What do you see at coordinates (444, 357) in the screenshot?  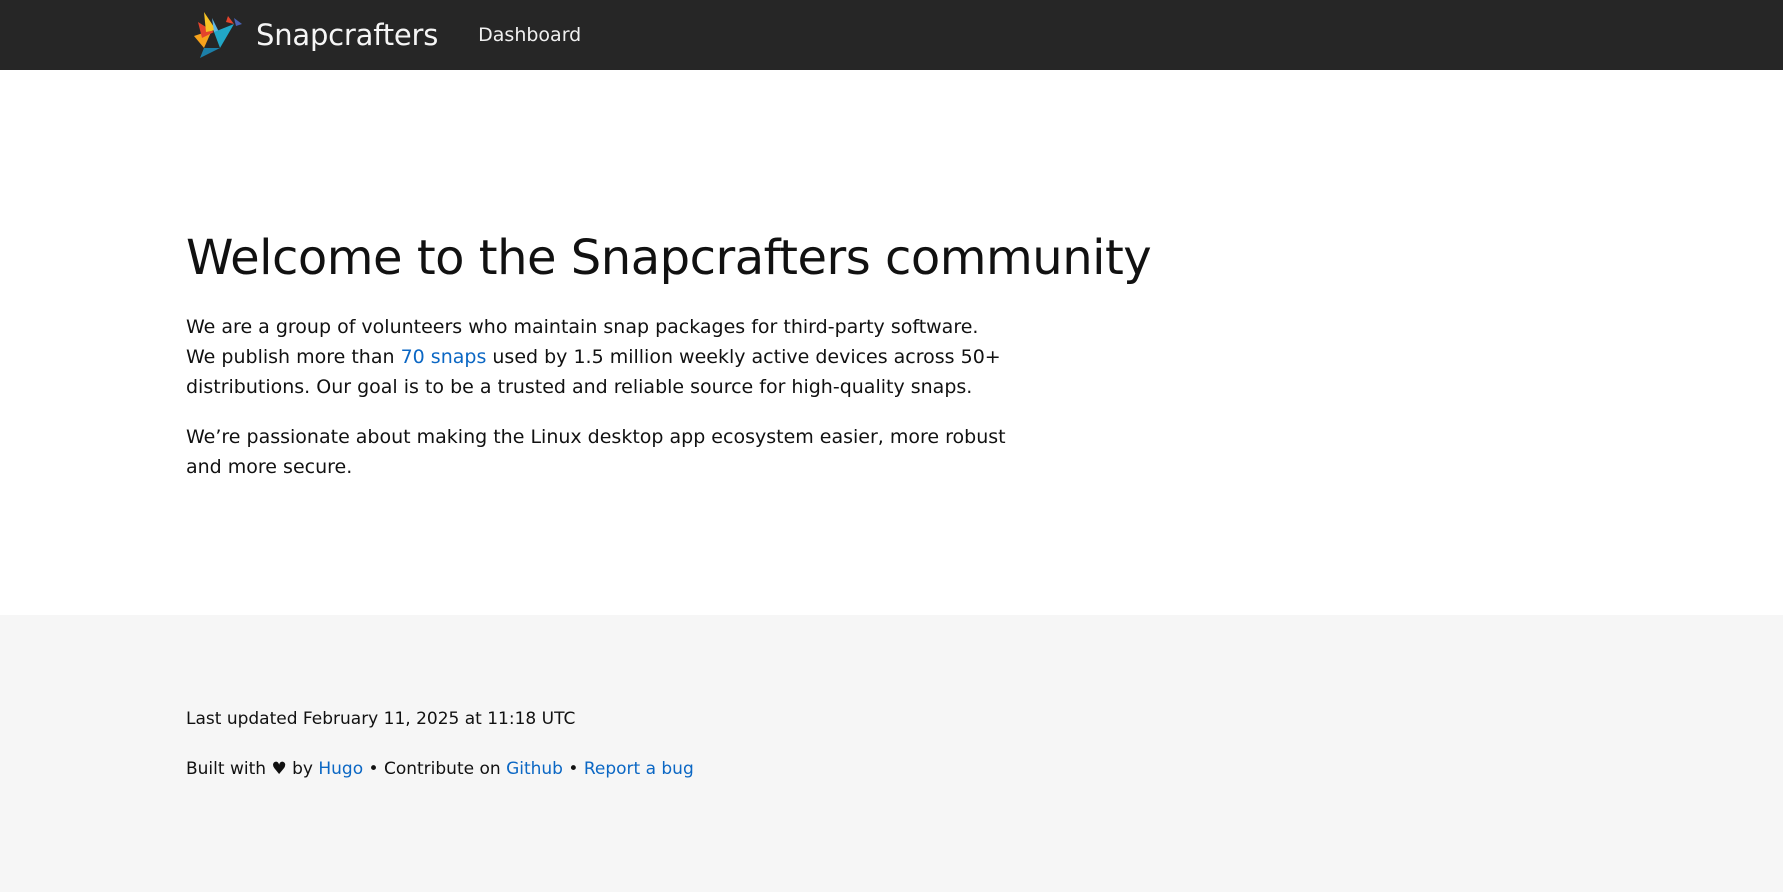 I see `snaps-count-link: 70 snaps` at bounding box center [444, 357].